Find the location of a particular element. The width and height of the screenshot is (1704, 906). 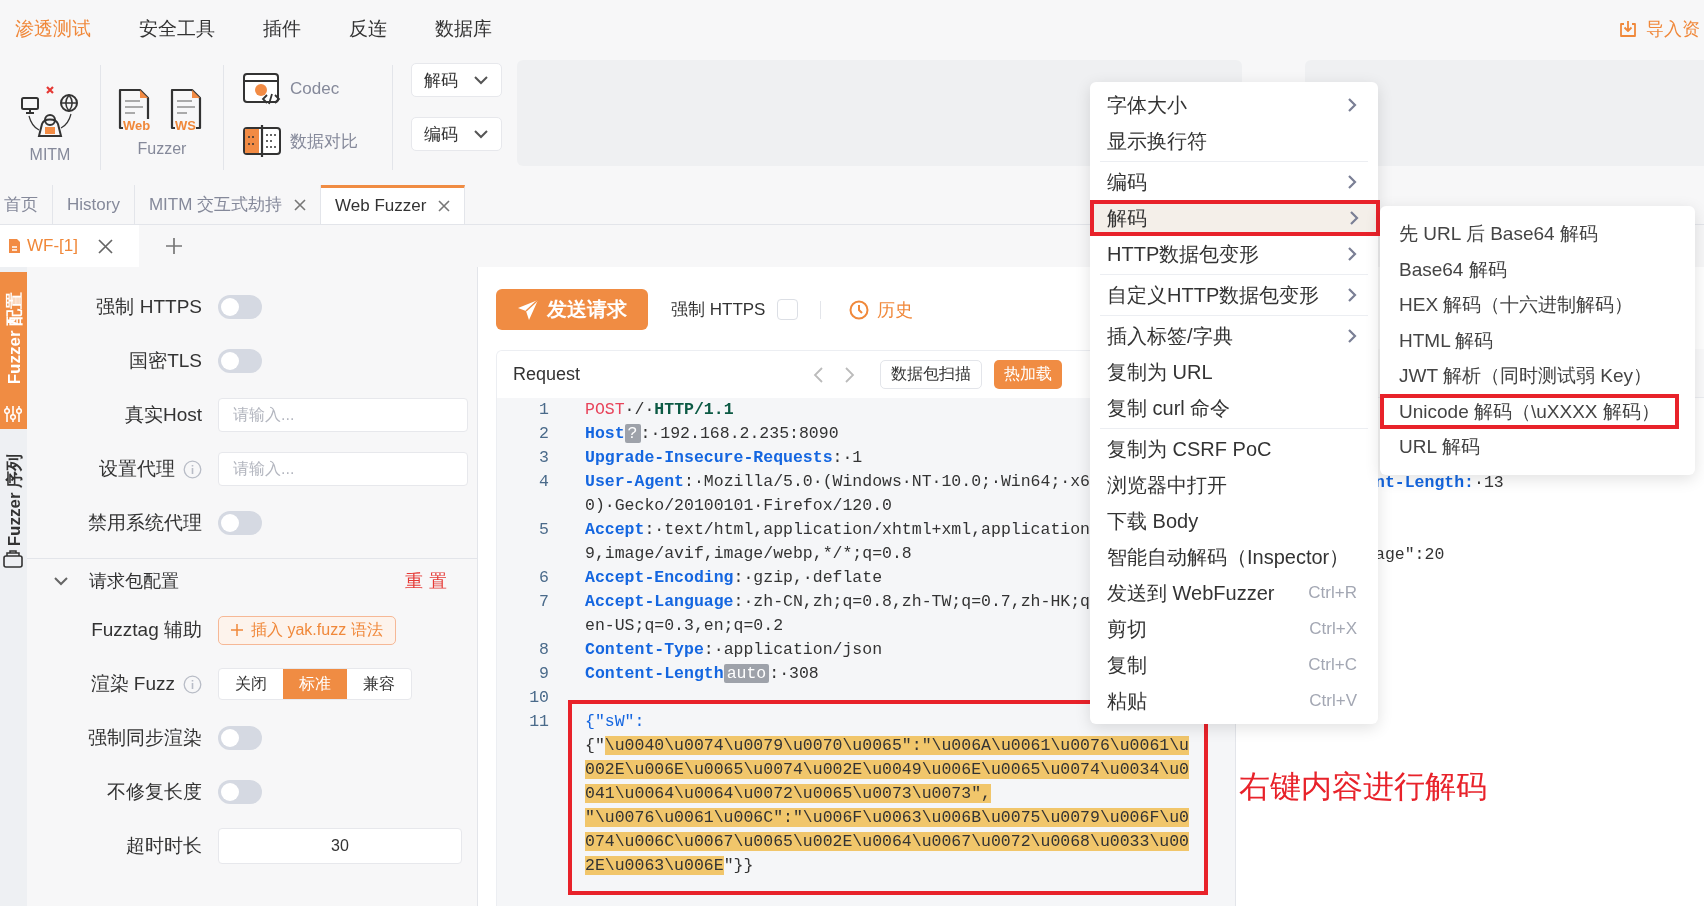

menu-item: 复制为 CSRF PoC is located at coordinates (1234, 449).